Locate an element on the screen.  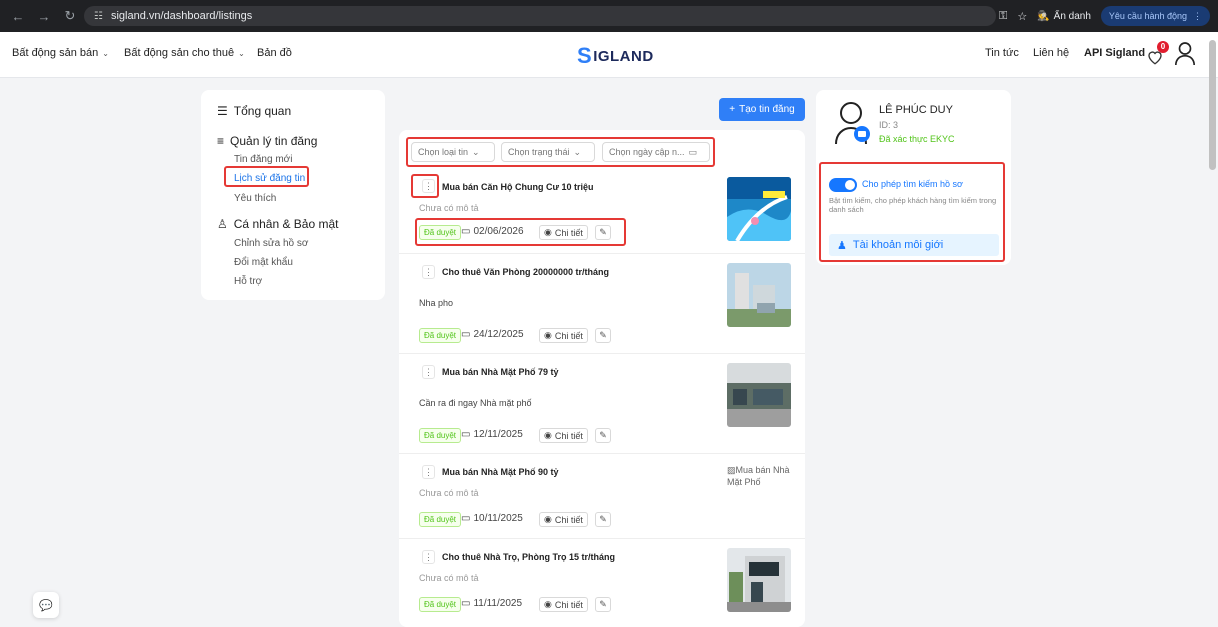
action-required-button: Yêu cầu hành động ⋮ is located at coordinates (1155, 16).